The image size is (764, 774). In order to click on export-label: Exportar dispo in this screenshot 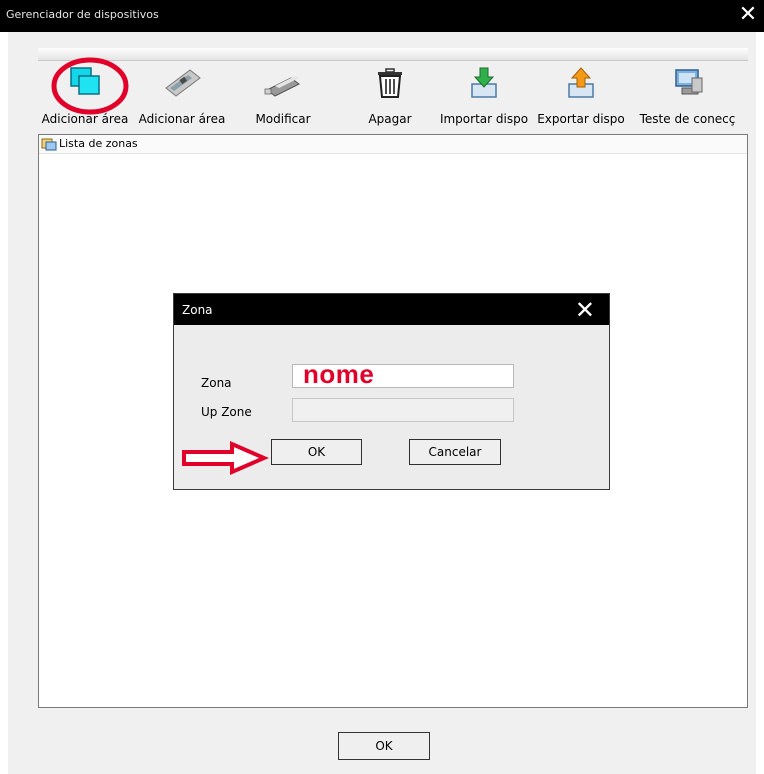, I will do `click(581, 119)`.